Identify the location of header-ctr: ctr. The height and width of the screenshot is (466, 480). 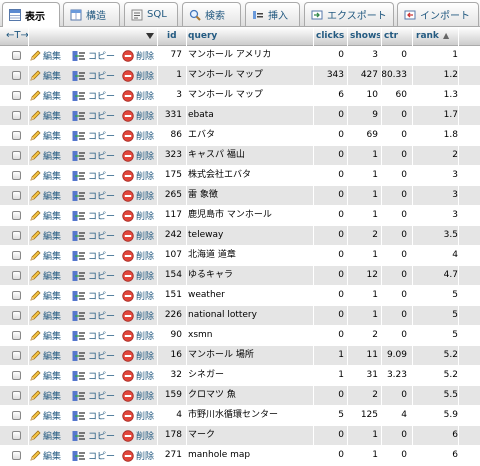
(397, 36).